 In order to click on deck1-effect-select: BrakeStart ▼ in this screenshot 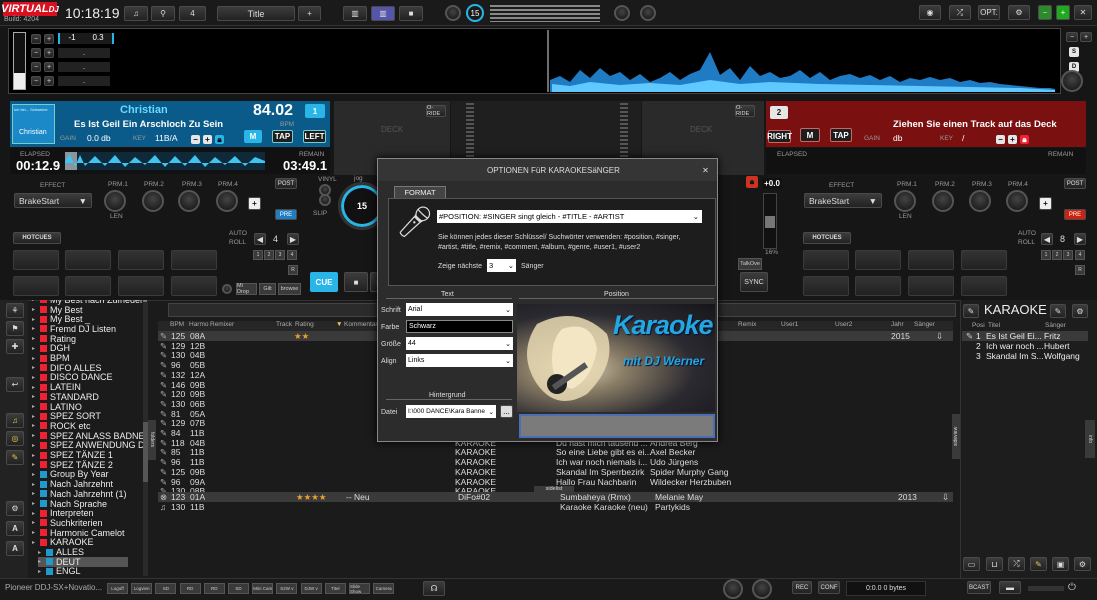, I will do `click(53, 200)`.